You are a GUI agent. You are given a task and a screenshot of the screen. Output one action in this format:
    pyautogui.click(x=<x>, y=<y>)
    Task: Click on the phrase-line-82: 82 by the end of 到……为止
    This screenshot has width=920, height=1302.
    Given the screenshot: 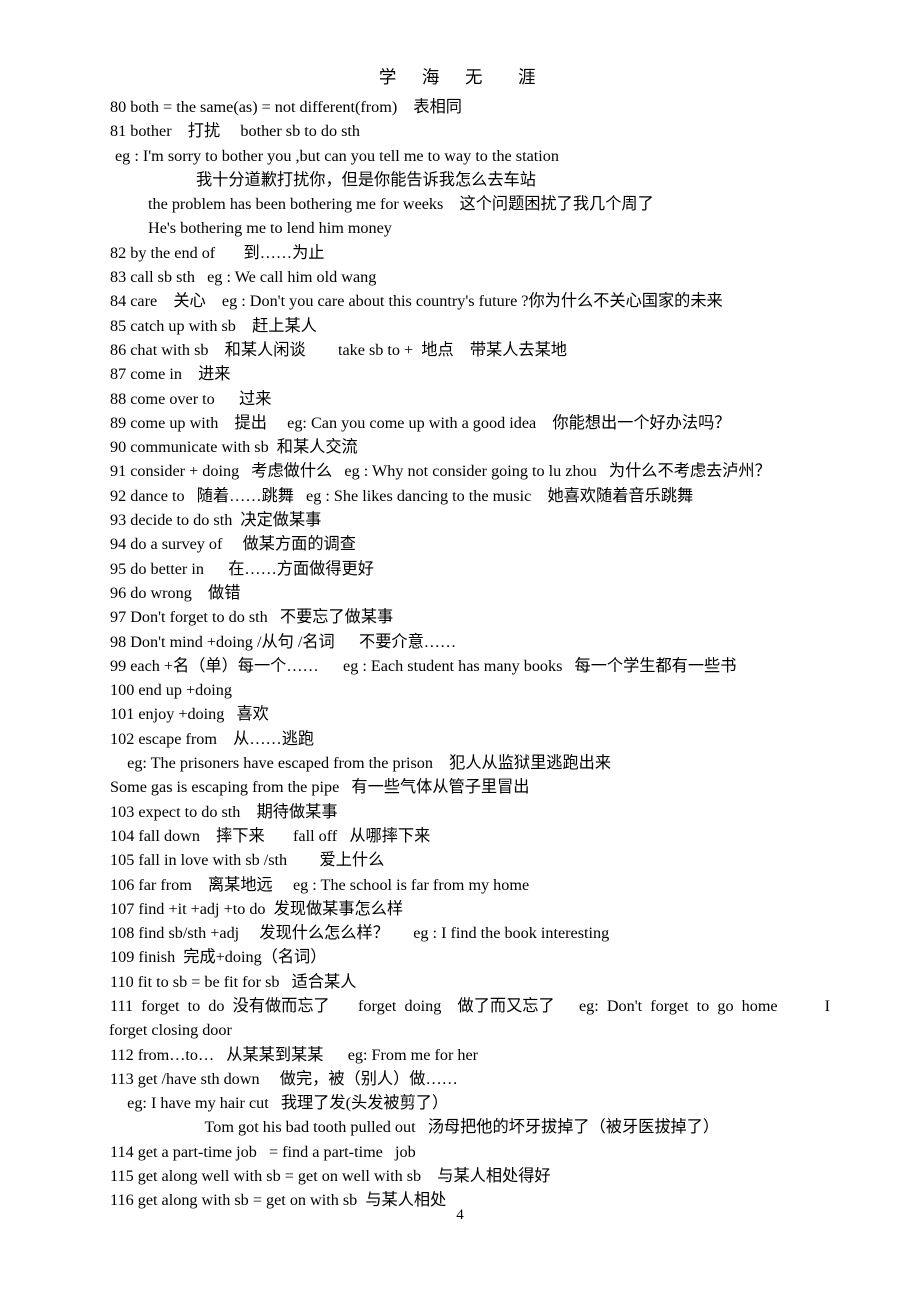 What is the action you would take?
    pyautogui.click(x=217, y=252)
    